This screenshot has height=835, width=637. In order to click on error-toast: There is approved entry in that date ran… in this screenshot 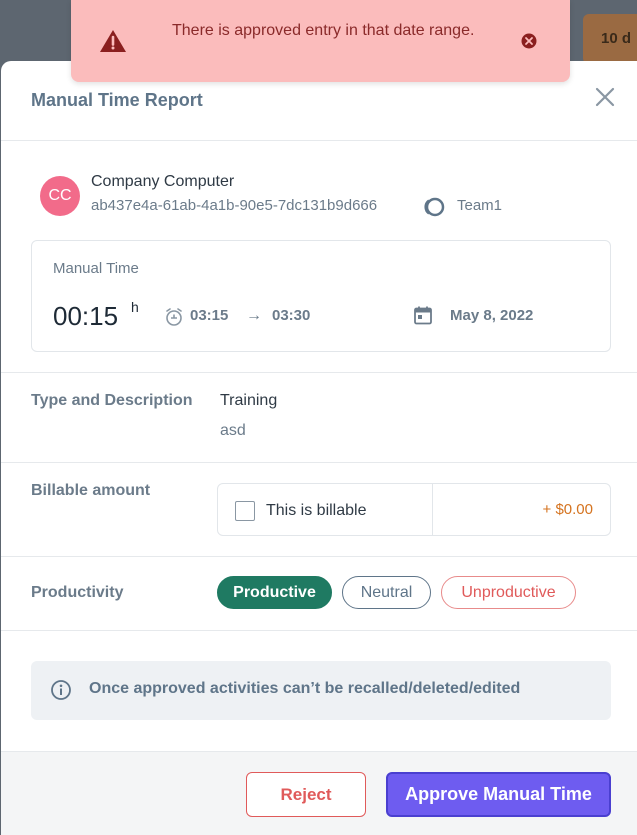, I will do `click(320, 41)`.